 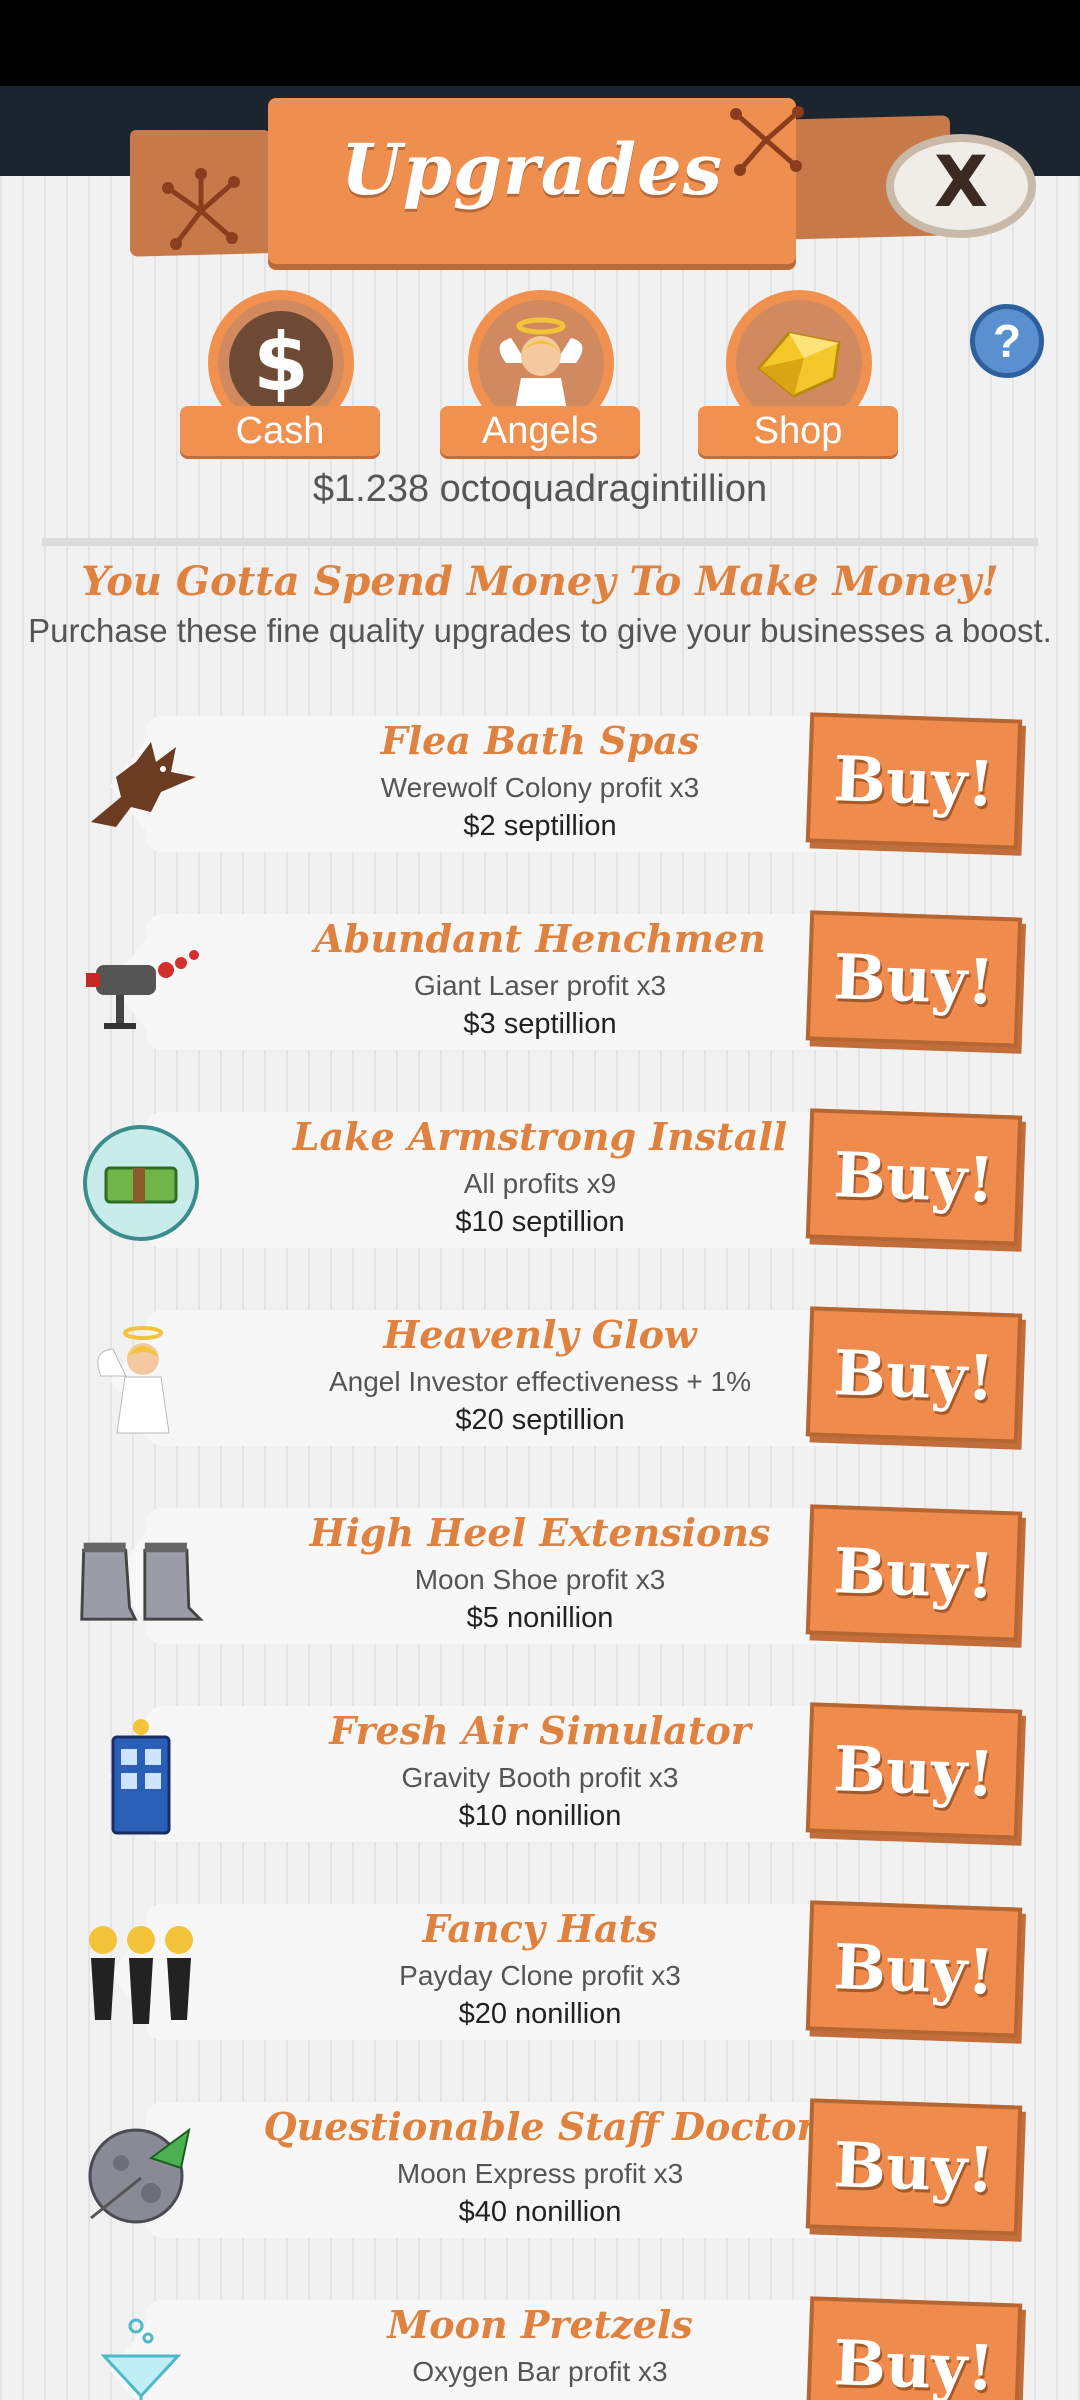 I want to click on upgrade-cost: $10 nonillion, so click(x=540, y=1816).